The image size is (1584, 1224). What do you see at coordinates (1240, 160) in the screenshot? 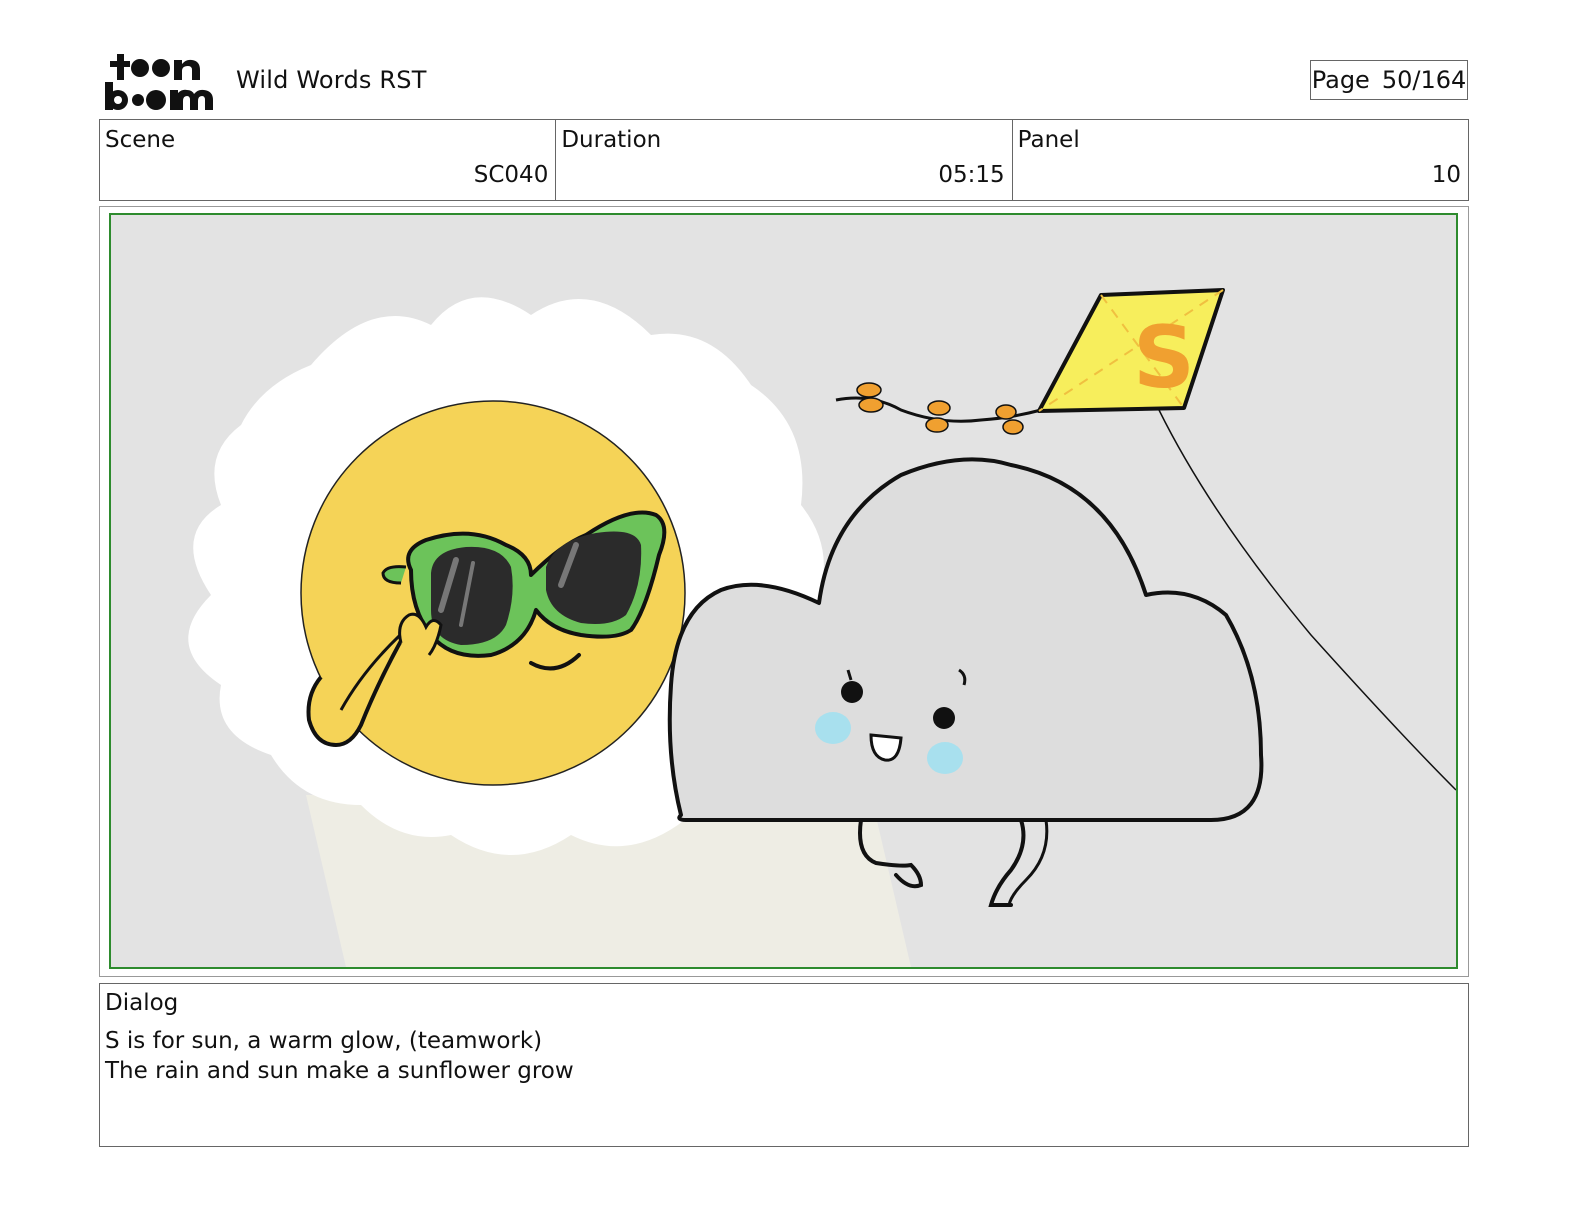
I see `panel-cell: Panel 10` at bounding box center [1240, 160].